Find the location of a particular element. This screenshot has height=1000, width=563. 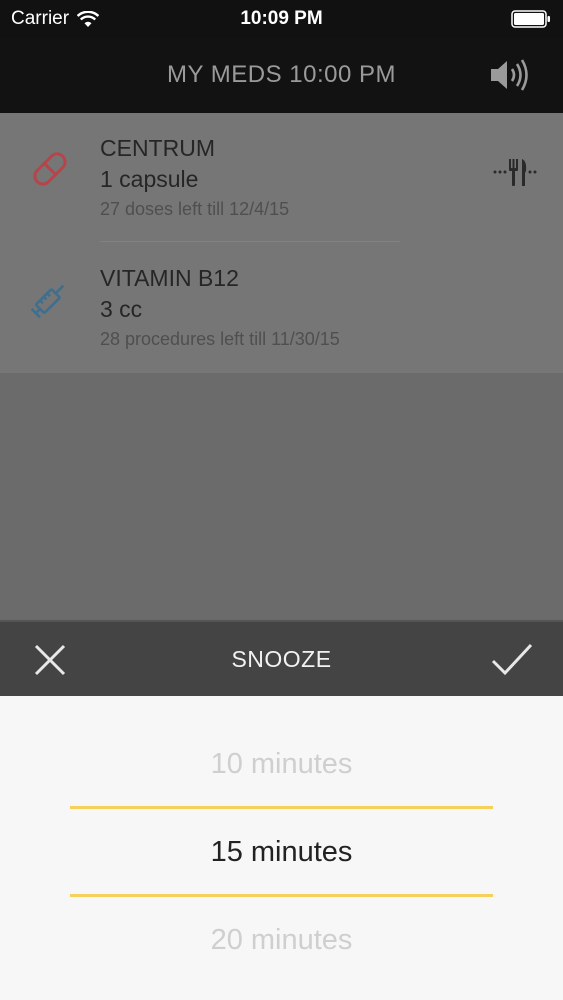

nav-bar: MY MEDS 10:00 PM is located at coordinates (281, 75).